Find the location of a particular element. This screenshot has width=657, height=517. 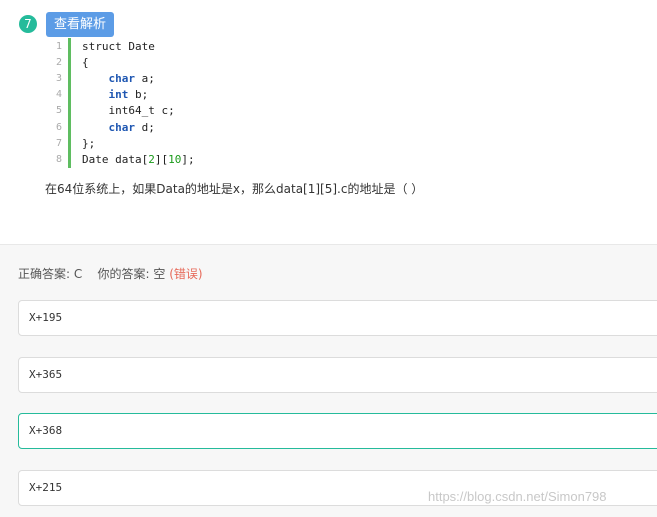

option-b: X+365 is located at coordinates (337, 375).